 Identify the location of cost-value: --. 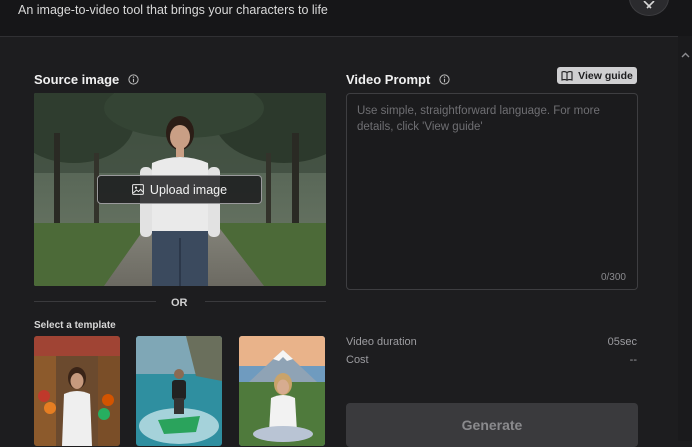
(633, 360).